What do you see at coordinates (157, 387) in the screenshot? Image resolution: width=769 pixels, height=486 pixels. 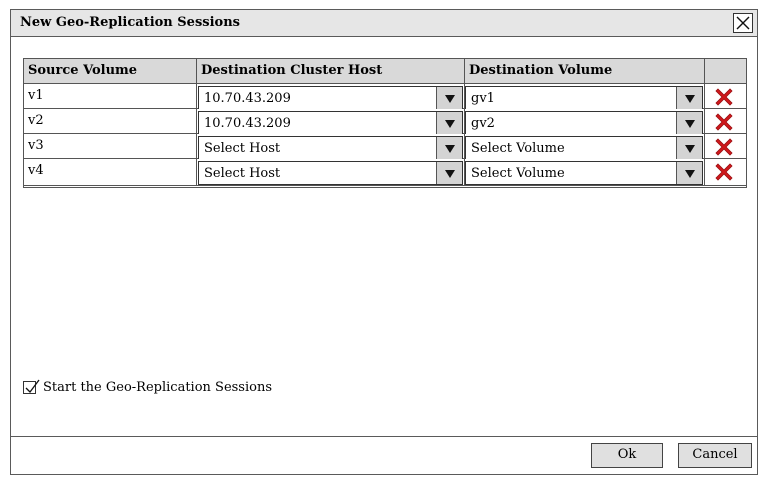 I see `start-sessions-label: Start the Geo-Replication Sessions` at bounding box center [157, 387].